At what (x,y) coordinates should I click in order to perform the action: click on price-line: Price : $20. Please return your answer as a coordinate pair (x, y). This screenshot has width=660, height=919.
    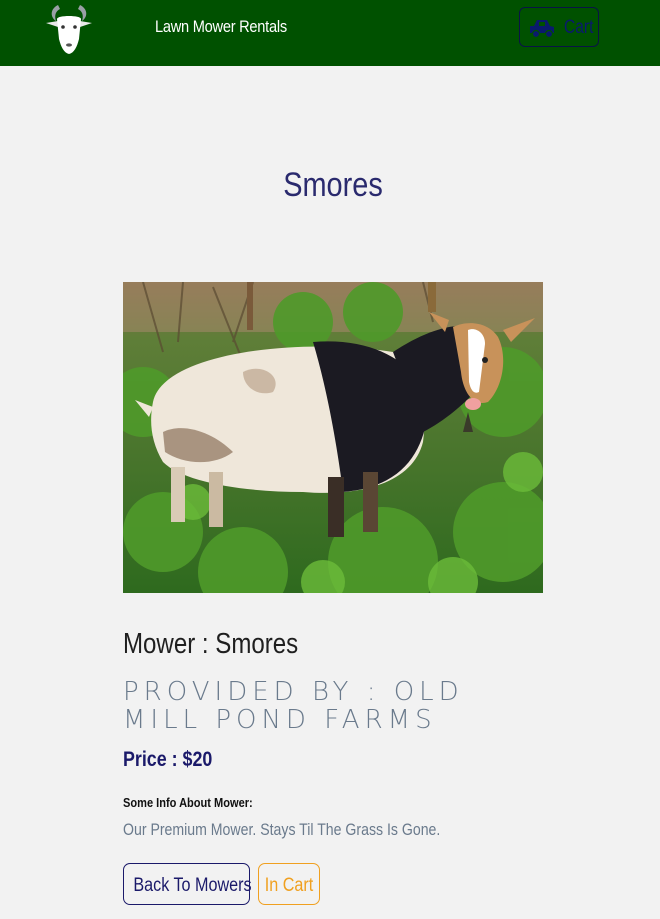
    Looking at the image, I should click on (168, 759).